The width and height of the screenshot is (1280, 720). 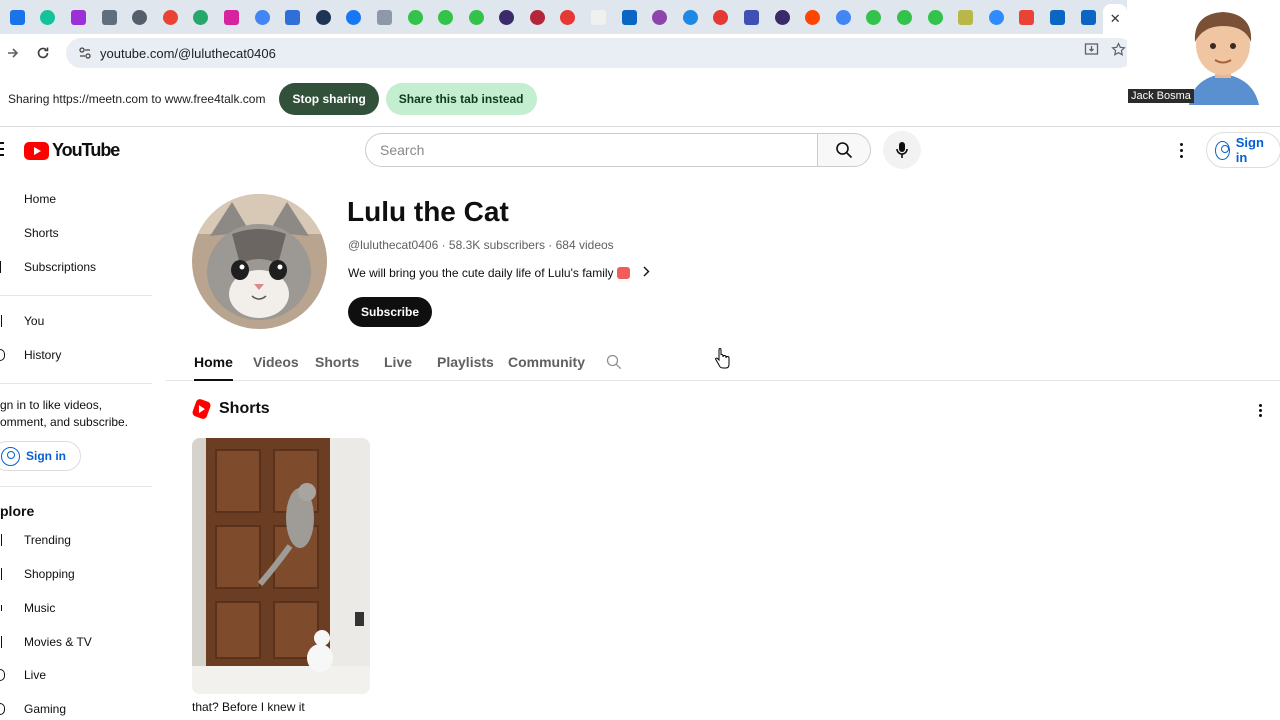 What do you see at coordinates (76, 355) in the screenshot?
I see `sidebar-item-history: History` at bounding box center [76, 355].